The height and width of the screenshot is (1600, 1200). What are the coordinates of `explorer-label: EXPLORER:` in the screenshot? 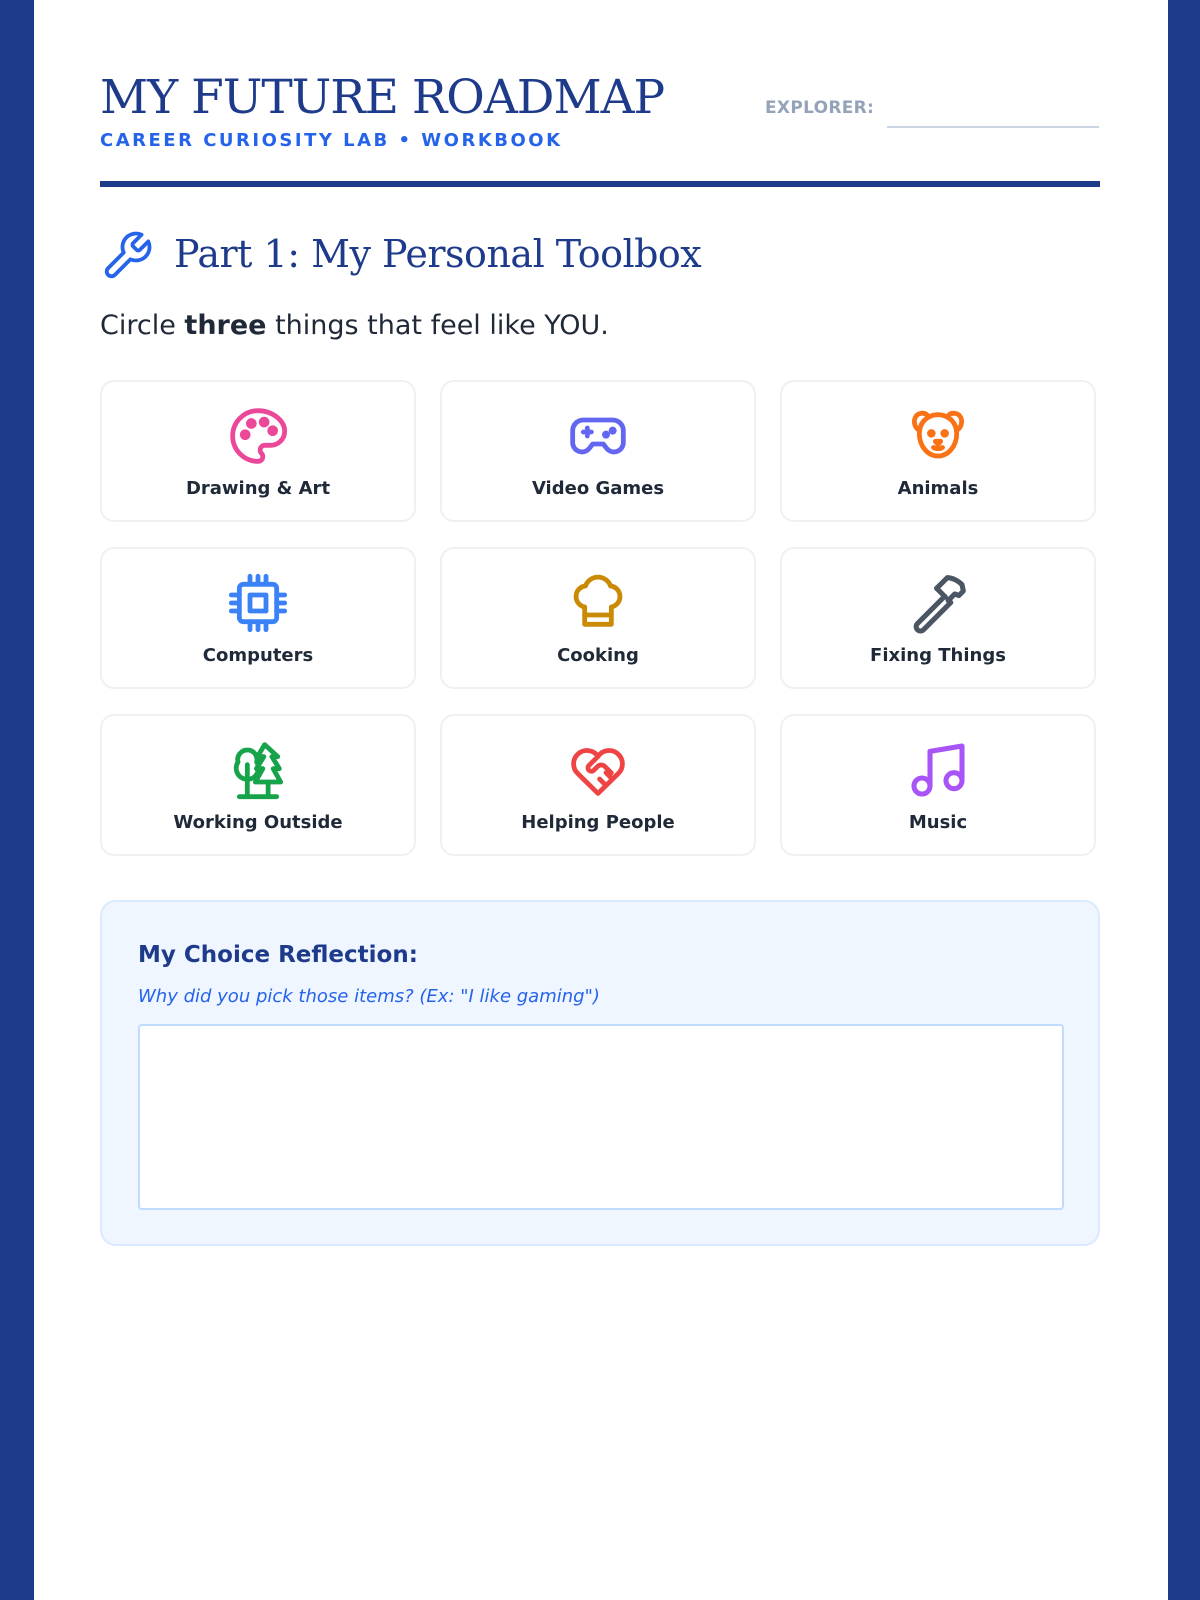 It's located at (820, 108).